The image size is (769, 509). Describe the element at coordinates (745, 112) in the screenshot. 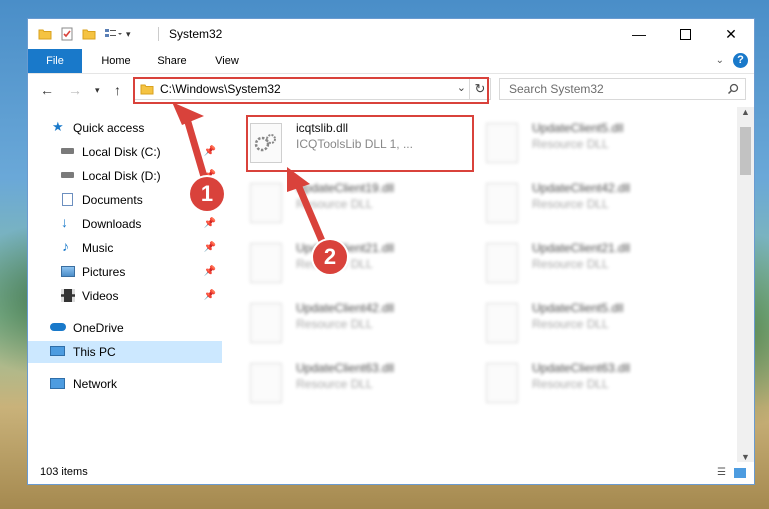

I see `scroll-up-icon: ▲` at that location.